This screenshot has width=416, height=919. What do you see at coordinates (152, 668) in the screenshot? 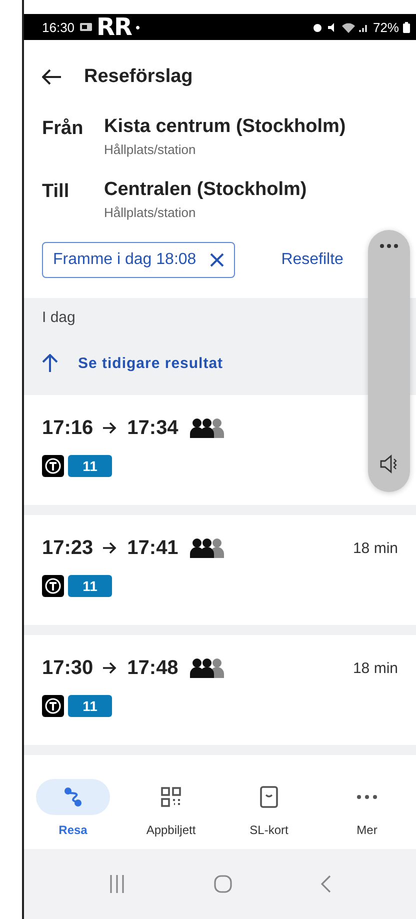
I see `arrival-time: 17:48` at bounding box center [152, 668].